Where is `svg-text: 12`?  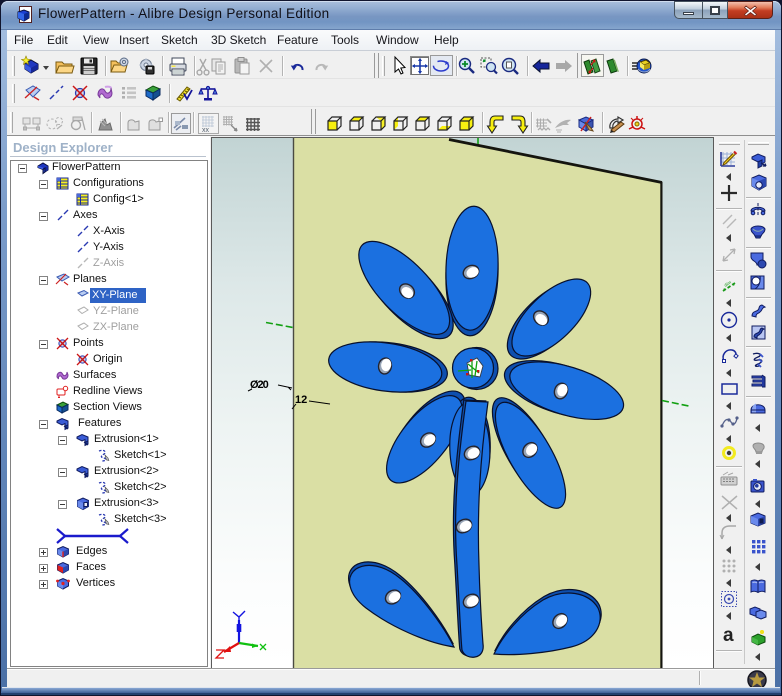 svg-text: 12 is located at coordinates (301, 400).